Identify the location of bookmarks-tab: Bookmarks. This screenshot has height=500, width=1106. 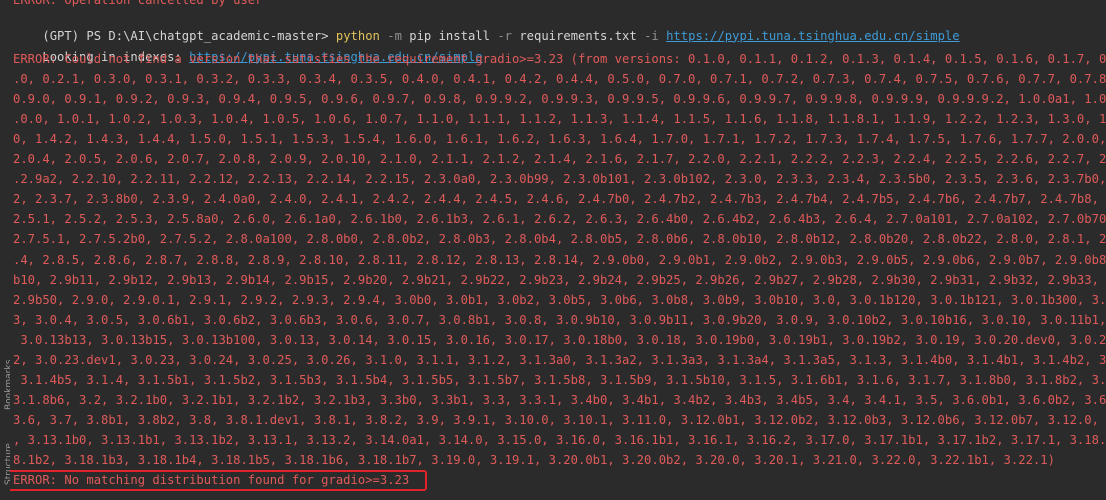
(5, 382).